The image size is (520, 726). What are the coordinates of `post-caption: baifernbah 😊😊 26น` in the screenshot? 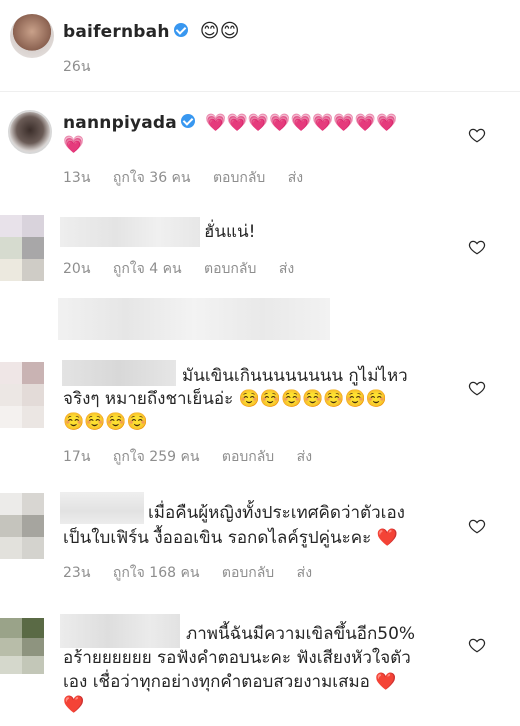 It's located at (260, 46).